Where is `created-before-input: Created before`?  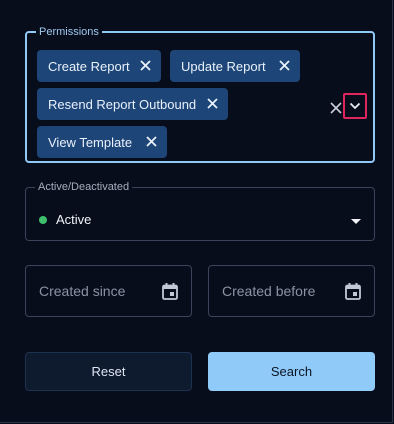 created-before-input: Created before is located at coordinates (291, 291).